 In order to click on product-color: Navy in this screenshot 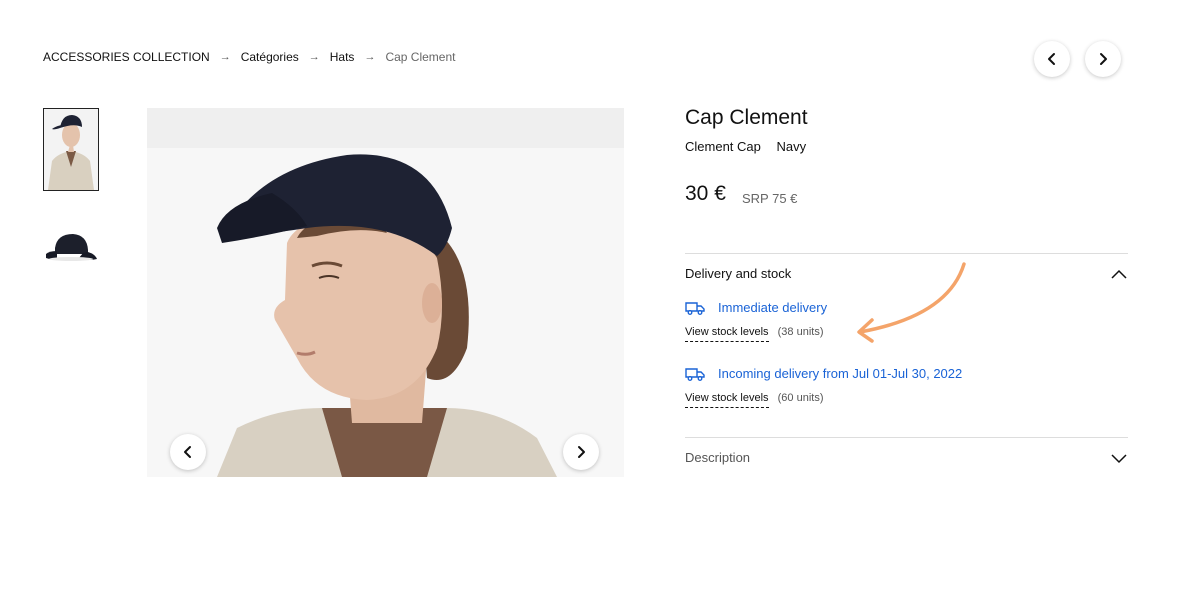, I will do `click(791, 146)`.